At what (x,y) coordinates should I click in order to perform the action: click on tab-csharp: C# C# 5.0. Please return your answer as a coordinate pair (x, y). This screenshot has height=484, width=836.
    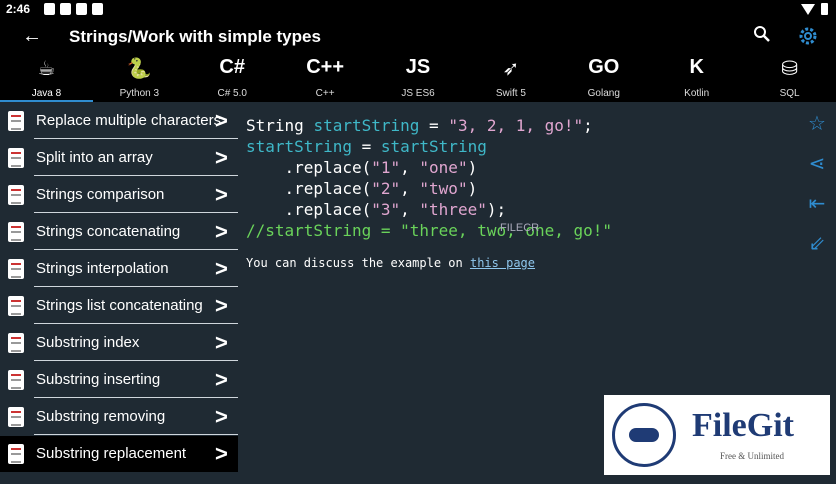
    Looking at the image, I should click on (232, 77).